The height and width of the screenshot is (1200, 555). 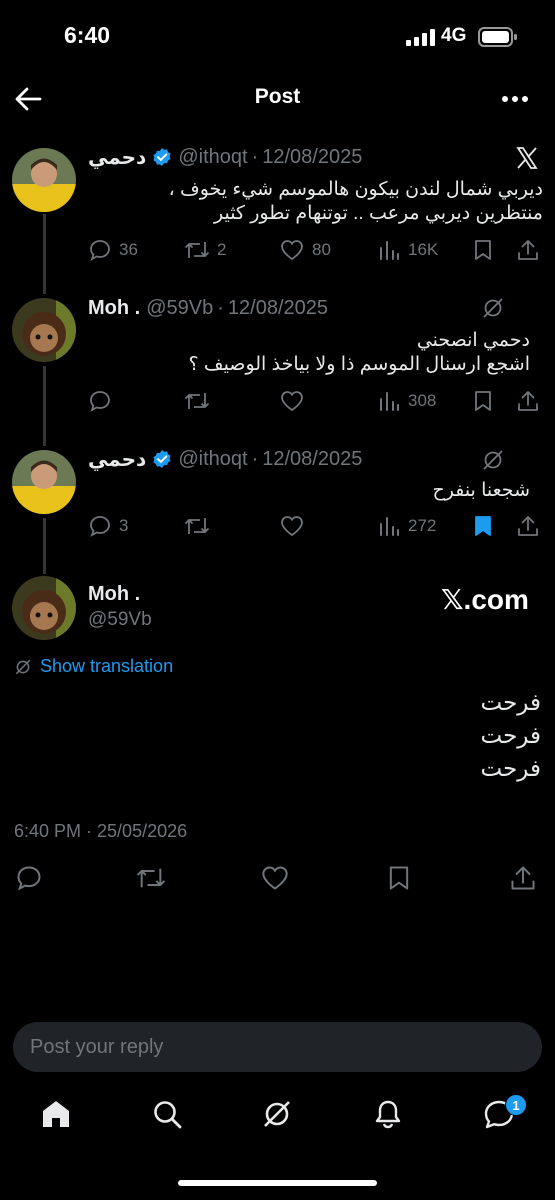 I want to click on like-button: 80, so click(x=305, y=250).